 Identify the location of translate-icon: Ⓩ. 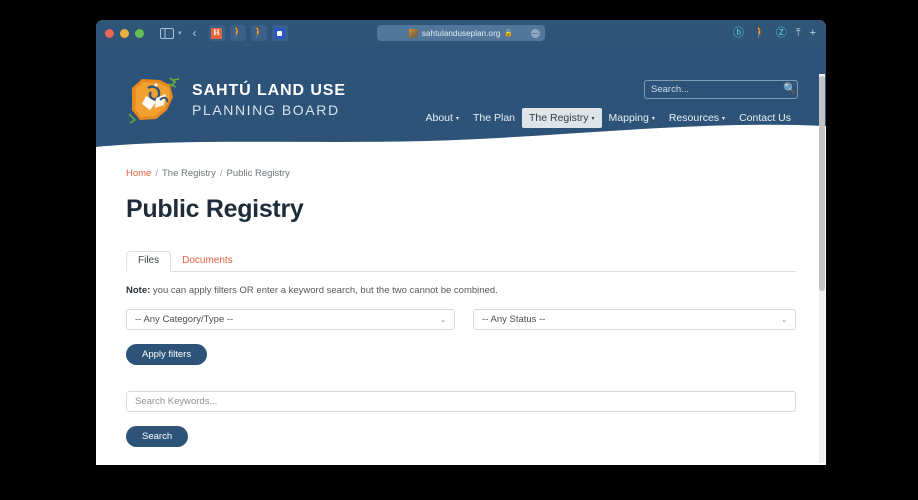
(781, 33).